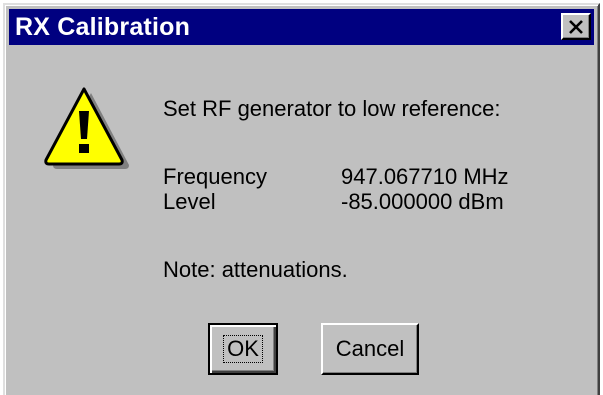  I want to click on level-value: -85.000000 dBm, so click(422, 201).